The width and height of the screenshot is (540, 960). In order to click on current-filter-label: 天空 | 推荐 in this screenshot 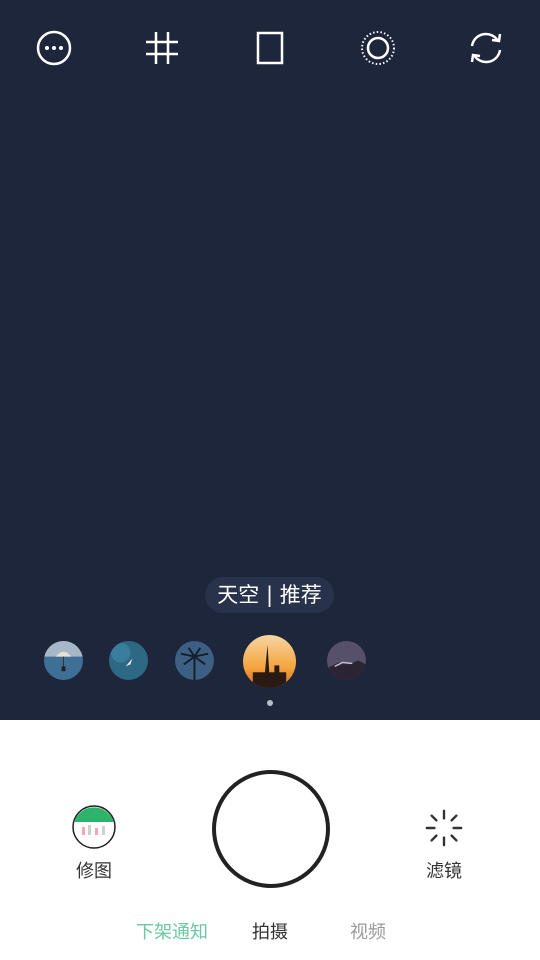, I will do `click(269, 595)`.